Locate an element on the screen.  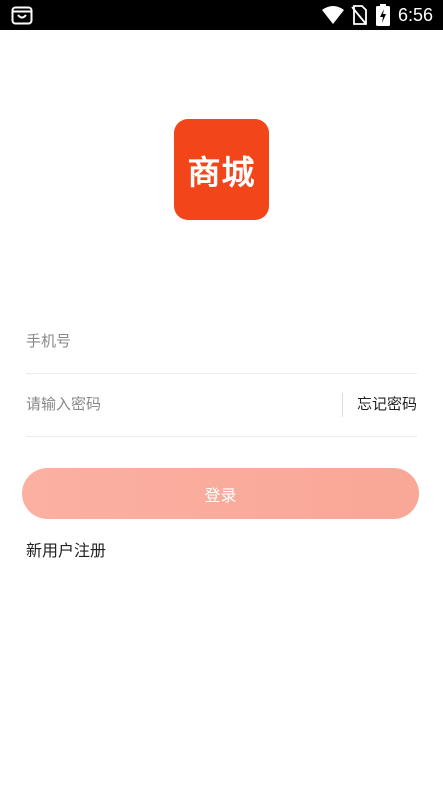
password-input is located at coordinates (176, 404).